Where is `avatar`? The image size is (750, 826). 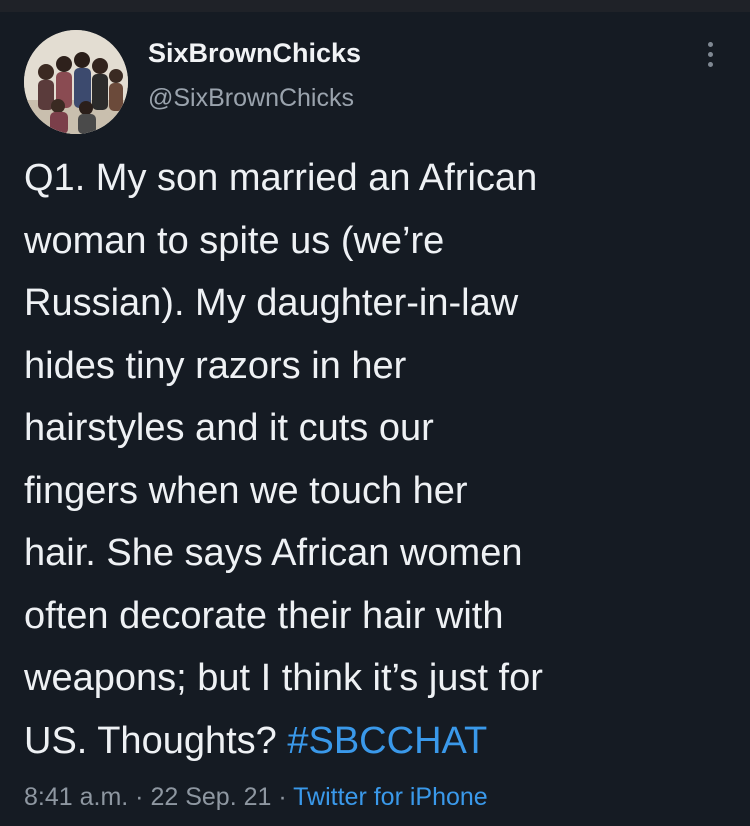
avatar is located at coordinates (76, 82).